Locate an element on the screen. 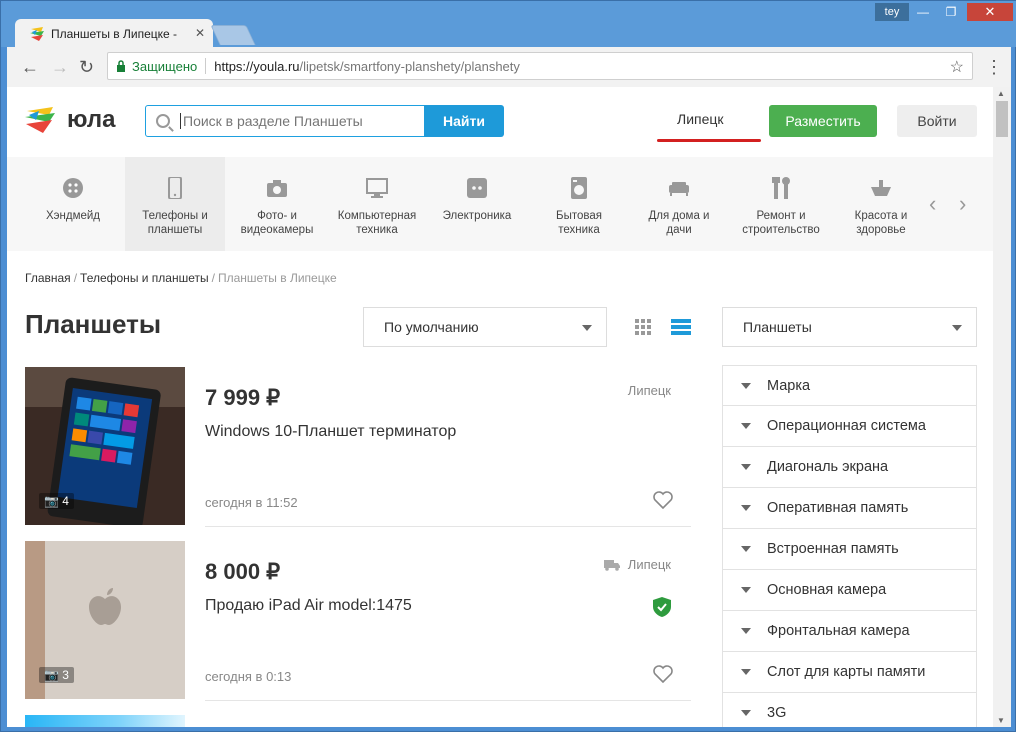 This screenshot has width=1016, height=732. back-icon: ← is located at coordinates (30, 67).